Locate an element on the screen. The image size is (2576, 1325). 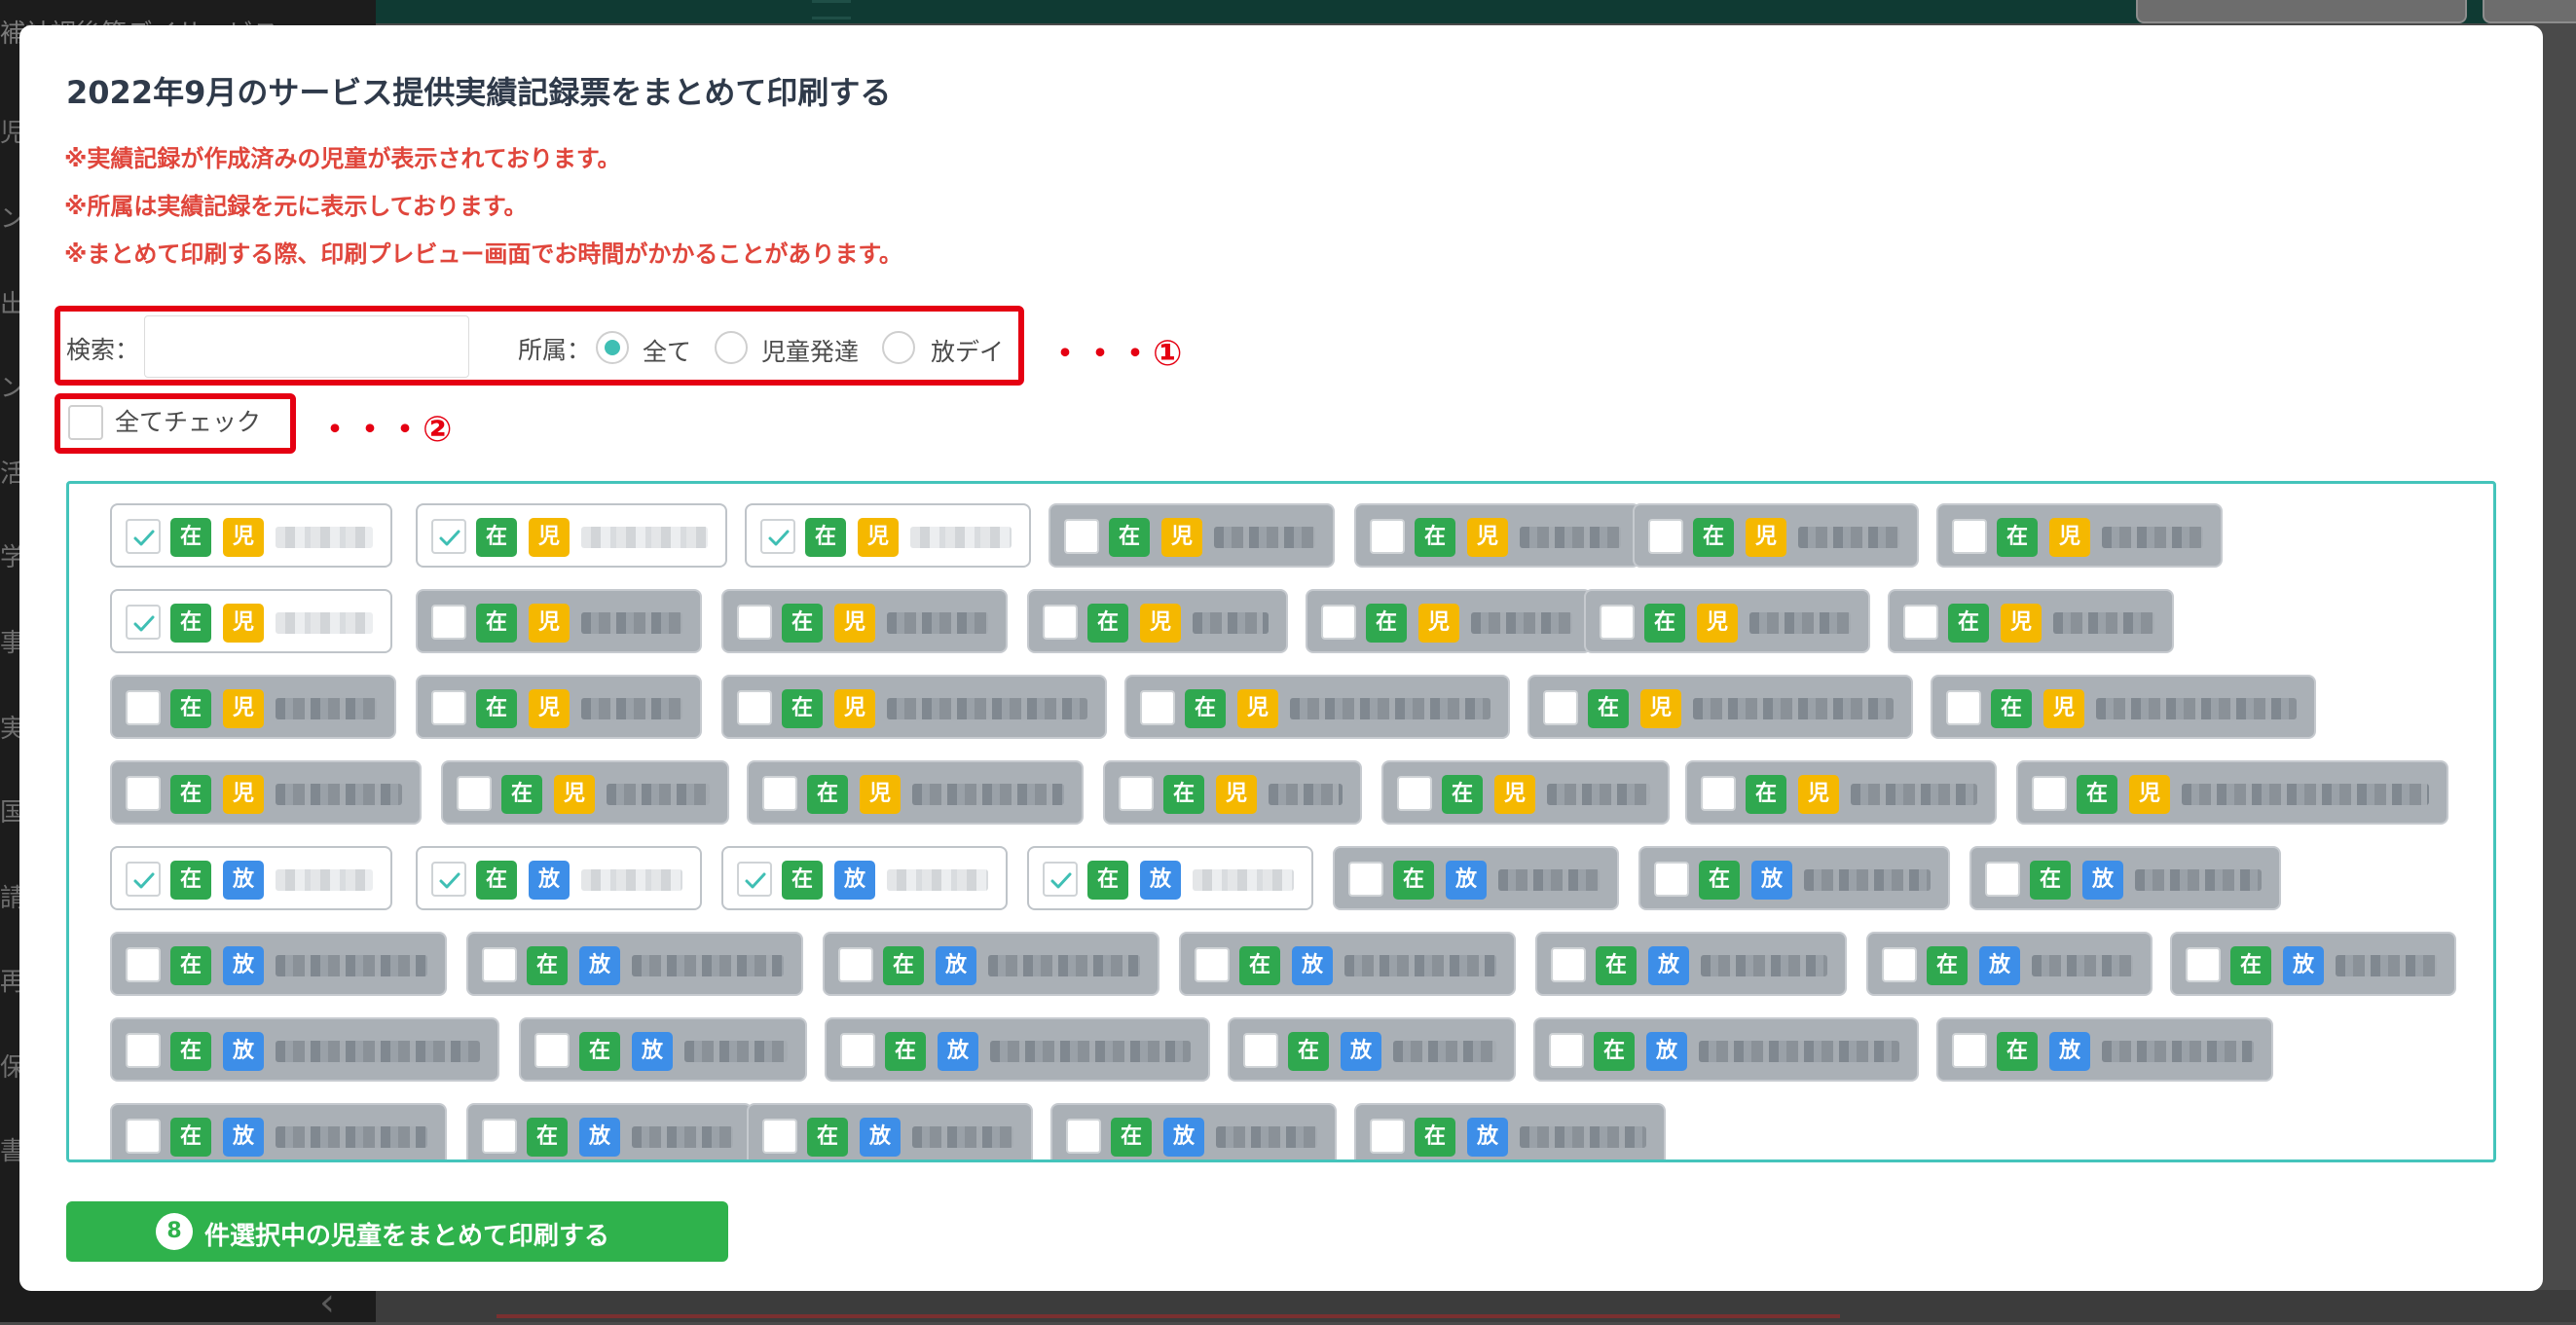
check-all-label: 全てチェック is located at coordinates (188, 421).